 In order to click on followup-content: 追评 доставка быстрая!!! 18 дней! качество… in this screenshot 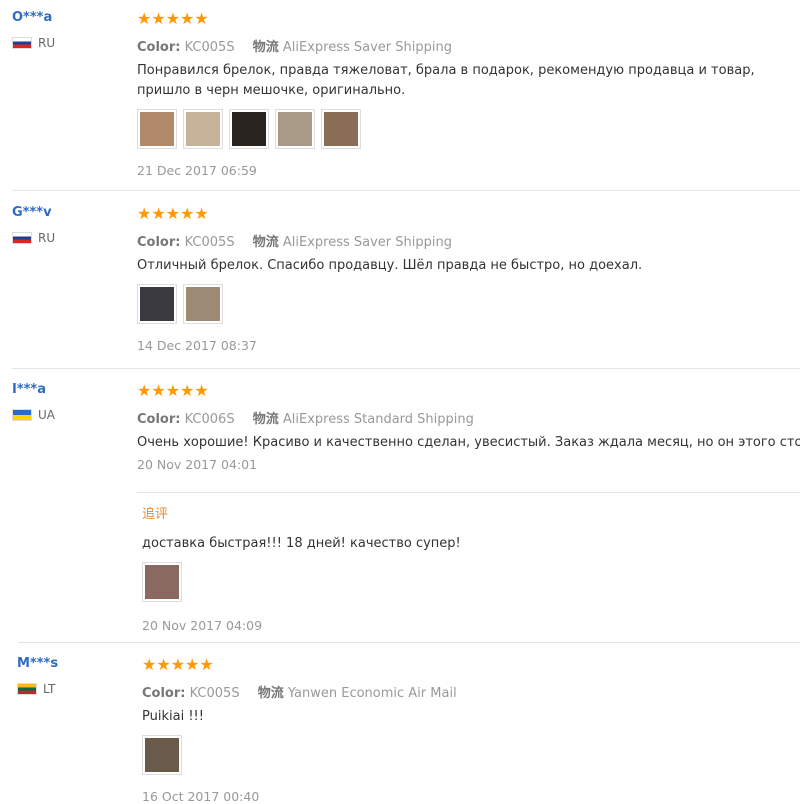, I will do `click(471, 568)`.